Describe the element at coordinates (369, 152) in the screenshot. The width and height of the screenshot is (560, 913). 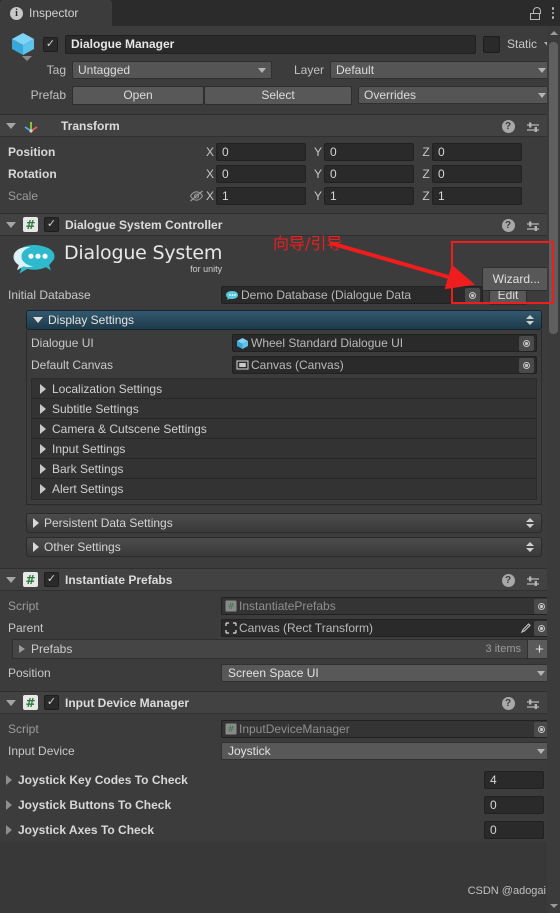
I see `position-y-input: 0` at that location.